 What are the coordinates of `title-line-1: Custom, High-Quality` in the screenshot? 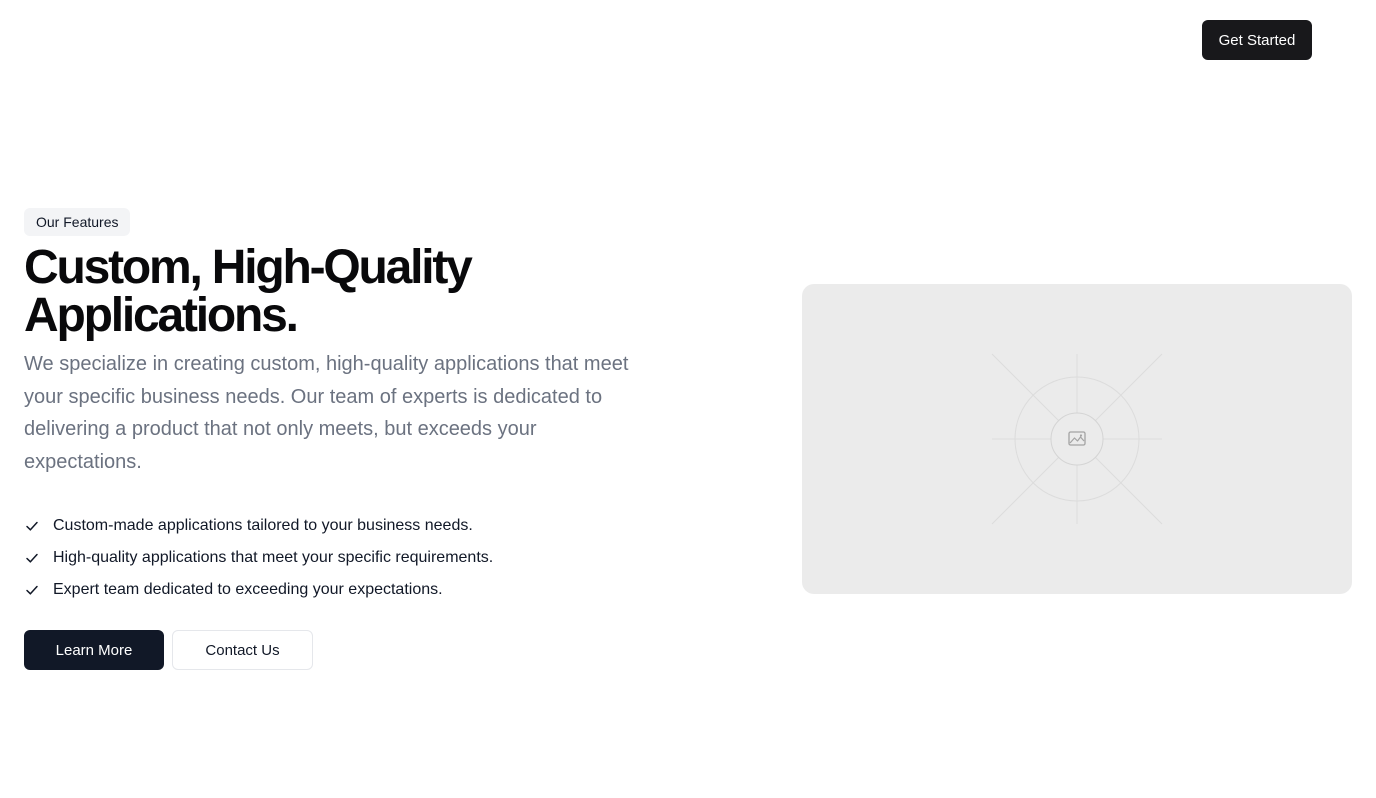 It's located at (248, 267).